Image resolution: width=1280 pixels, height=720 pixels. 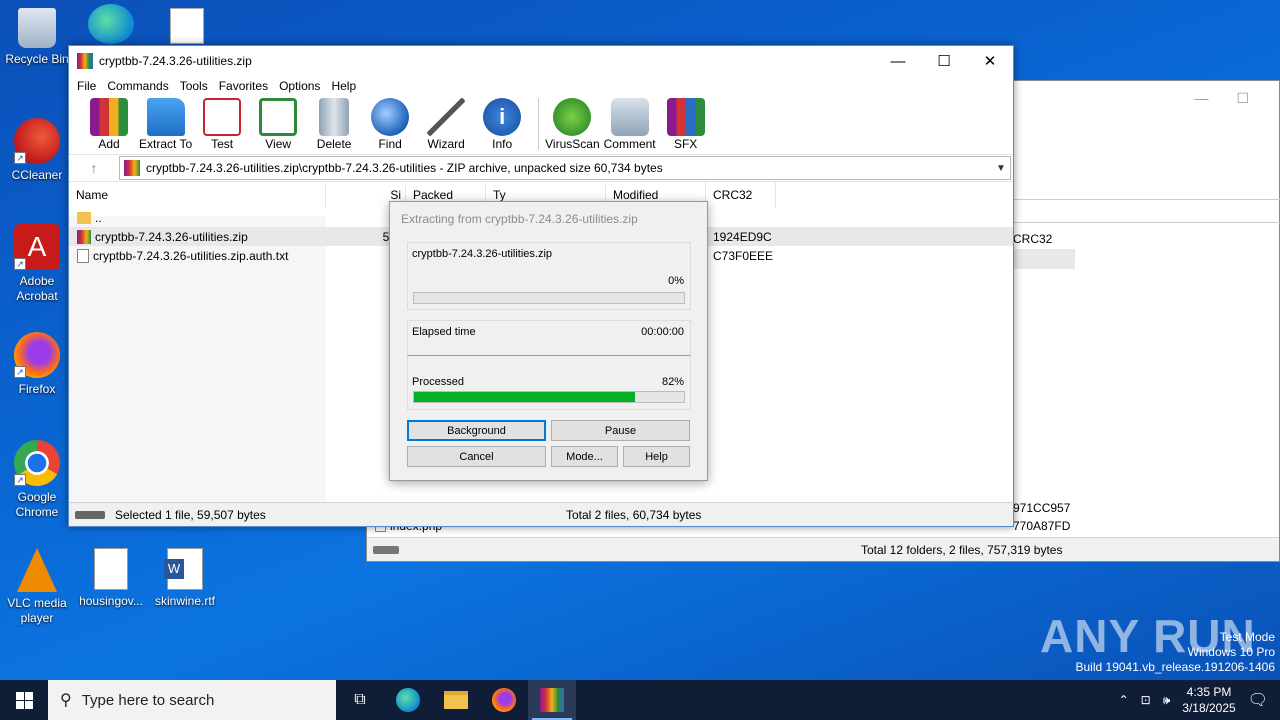 I want to click on menu-help: Help, so click(x=345, y=86).